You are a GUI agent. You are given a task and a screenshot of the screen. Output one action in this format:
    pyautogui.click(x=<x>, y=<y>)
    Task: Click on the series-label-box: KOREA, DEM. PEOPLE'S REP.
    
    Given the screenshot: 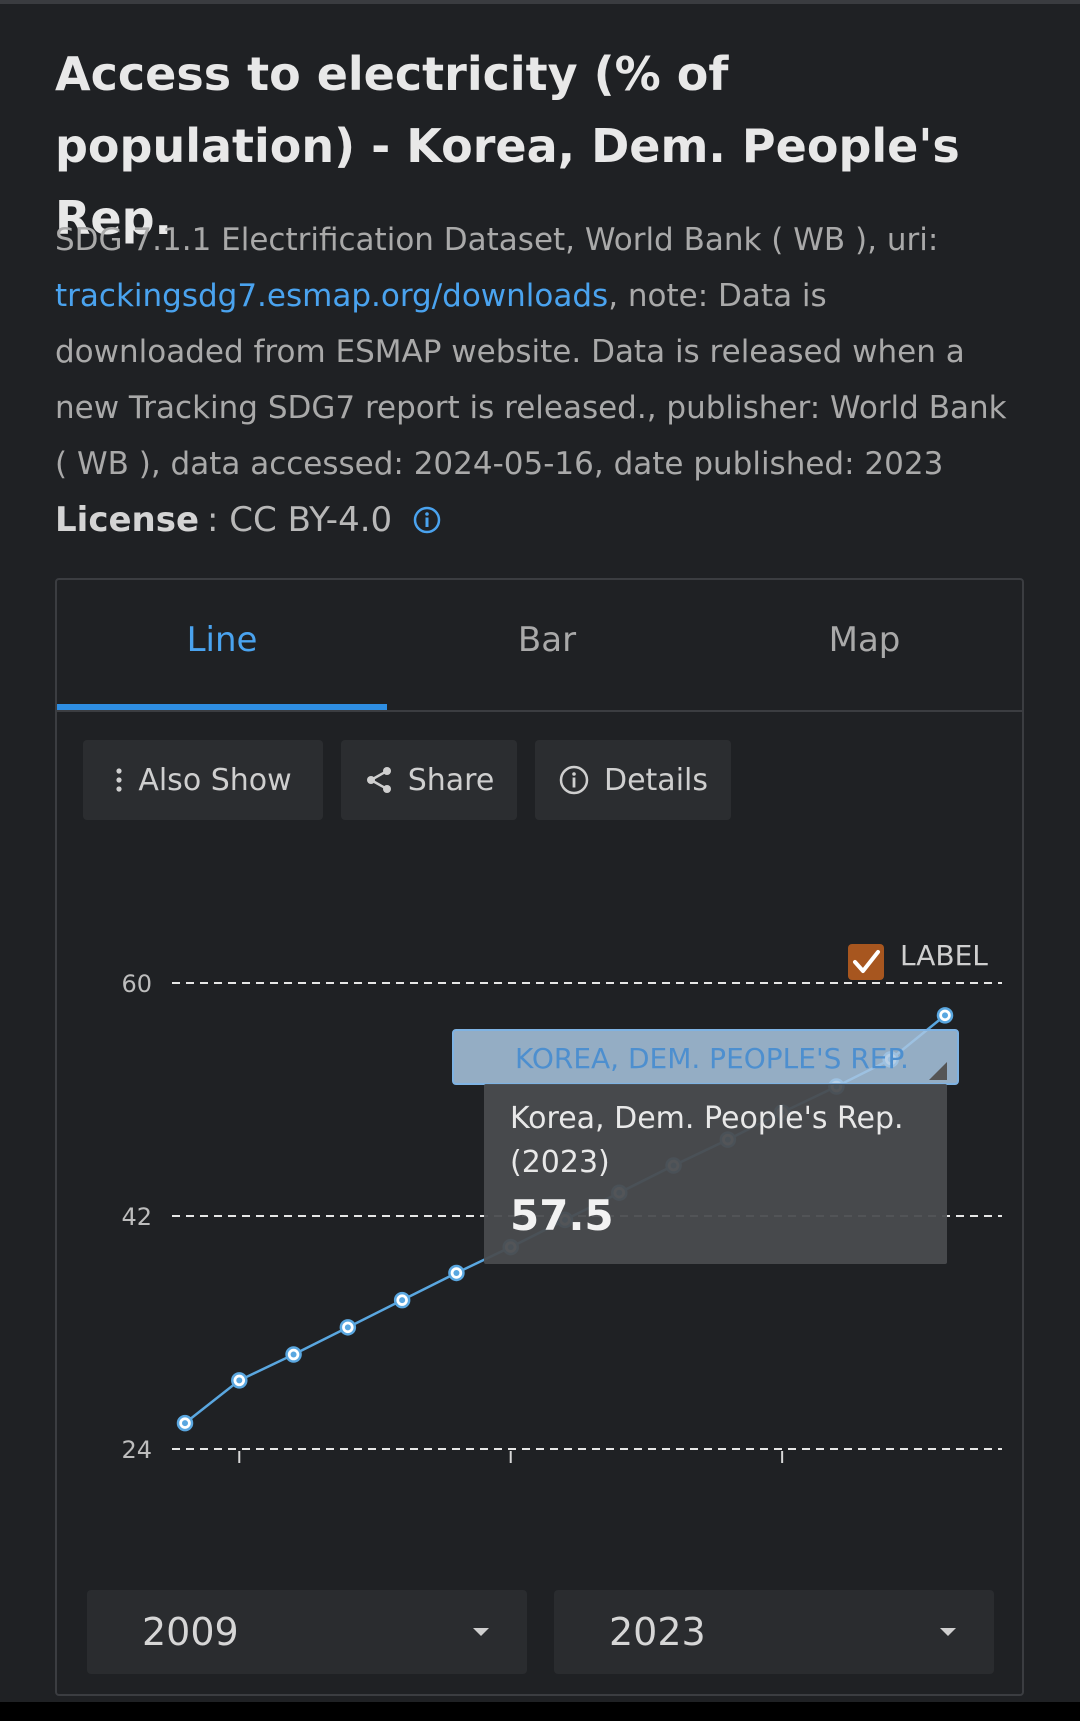 What is the action you would take?
    pyautogui.click(x=705, y=1057)
    